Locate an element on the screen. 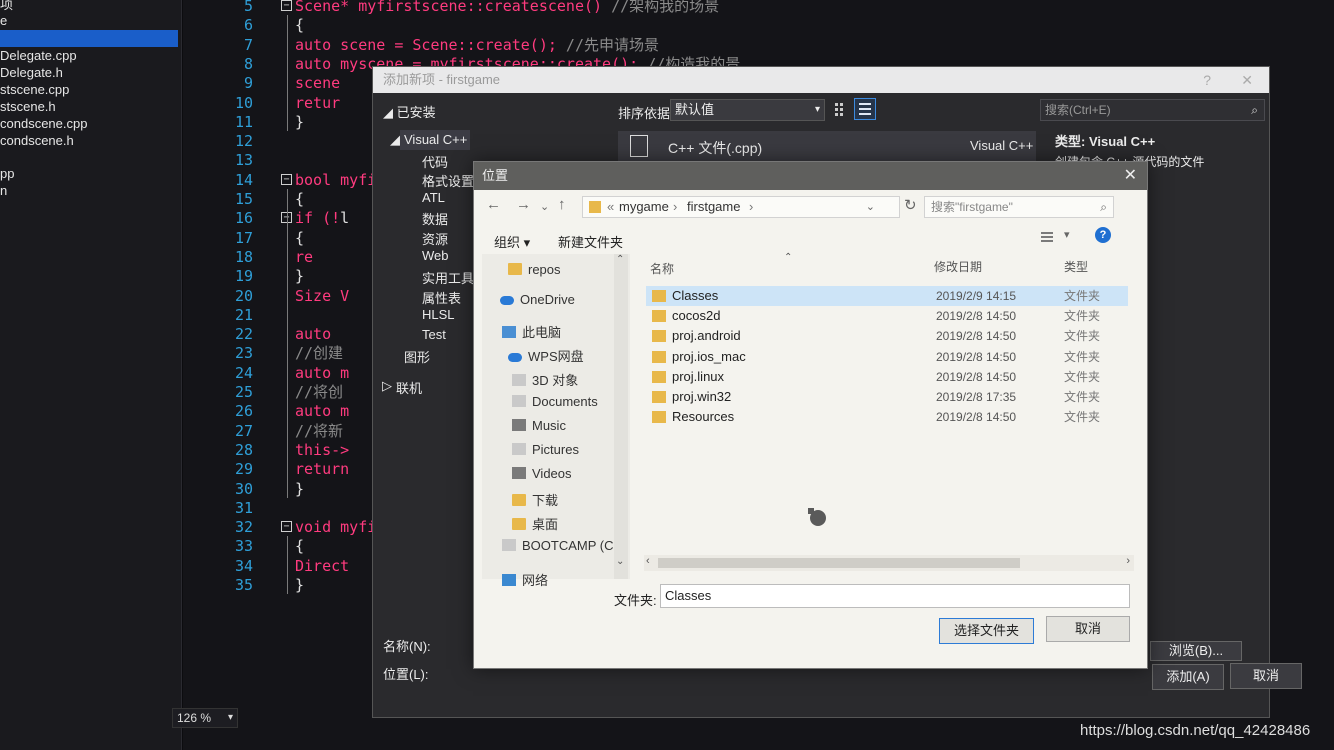 This screenshot has height=750, width=1334. column-header-name: 名称 is located at coordinates (662, 268).